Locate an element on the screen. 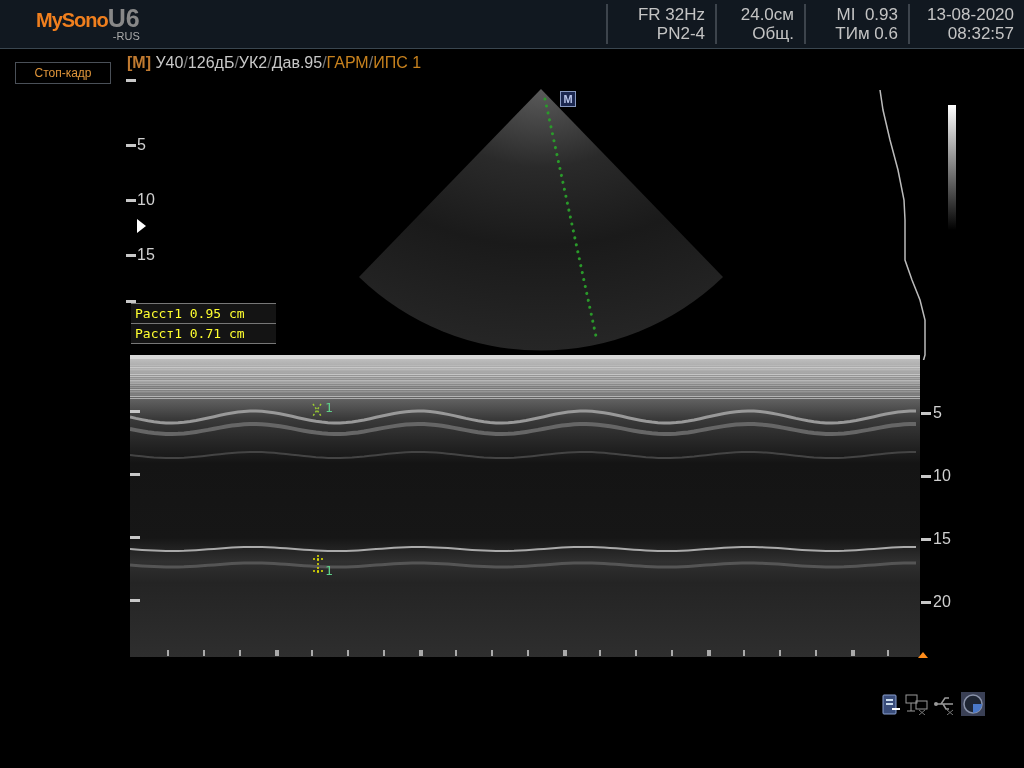 The height and width of the screenshot is (768, 1024). depth-label: 20 is located at coordinates (942, 602).